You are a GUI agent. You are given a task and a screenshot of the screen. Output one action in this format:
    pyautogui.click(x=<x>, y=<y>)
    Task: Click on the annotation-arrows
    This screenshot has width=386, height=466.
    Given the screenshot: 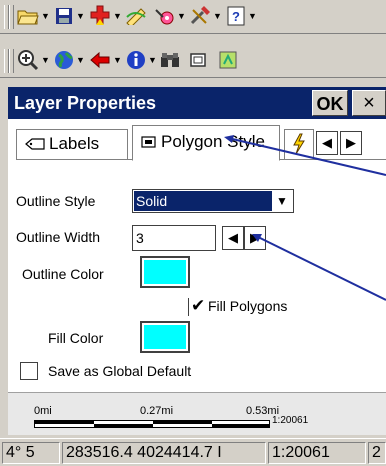 What is the action you would take?
    pyautogui.click(x=305, y=218)
    